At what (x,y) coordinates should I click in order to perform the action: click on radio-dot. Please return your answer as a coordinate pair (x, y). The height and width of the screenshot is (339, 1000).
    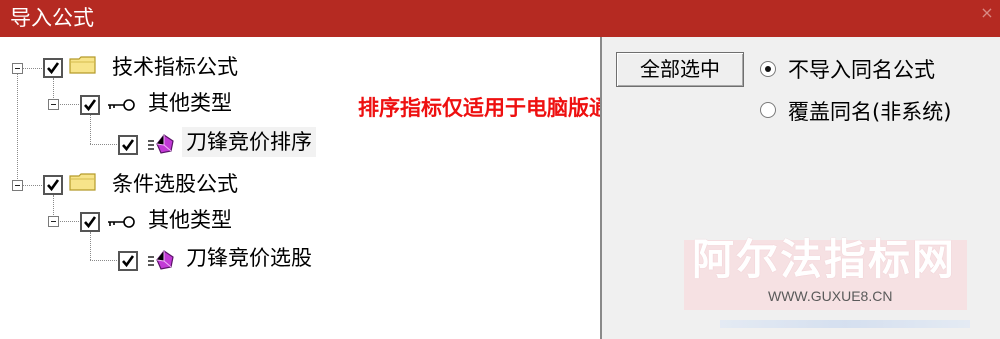
    Looking at the image, I should click on (768, 69).